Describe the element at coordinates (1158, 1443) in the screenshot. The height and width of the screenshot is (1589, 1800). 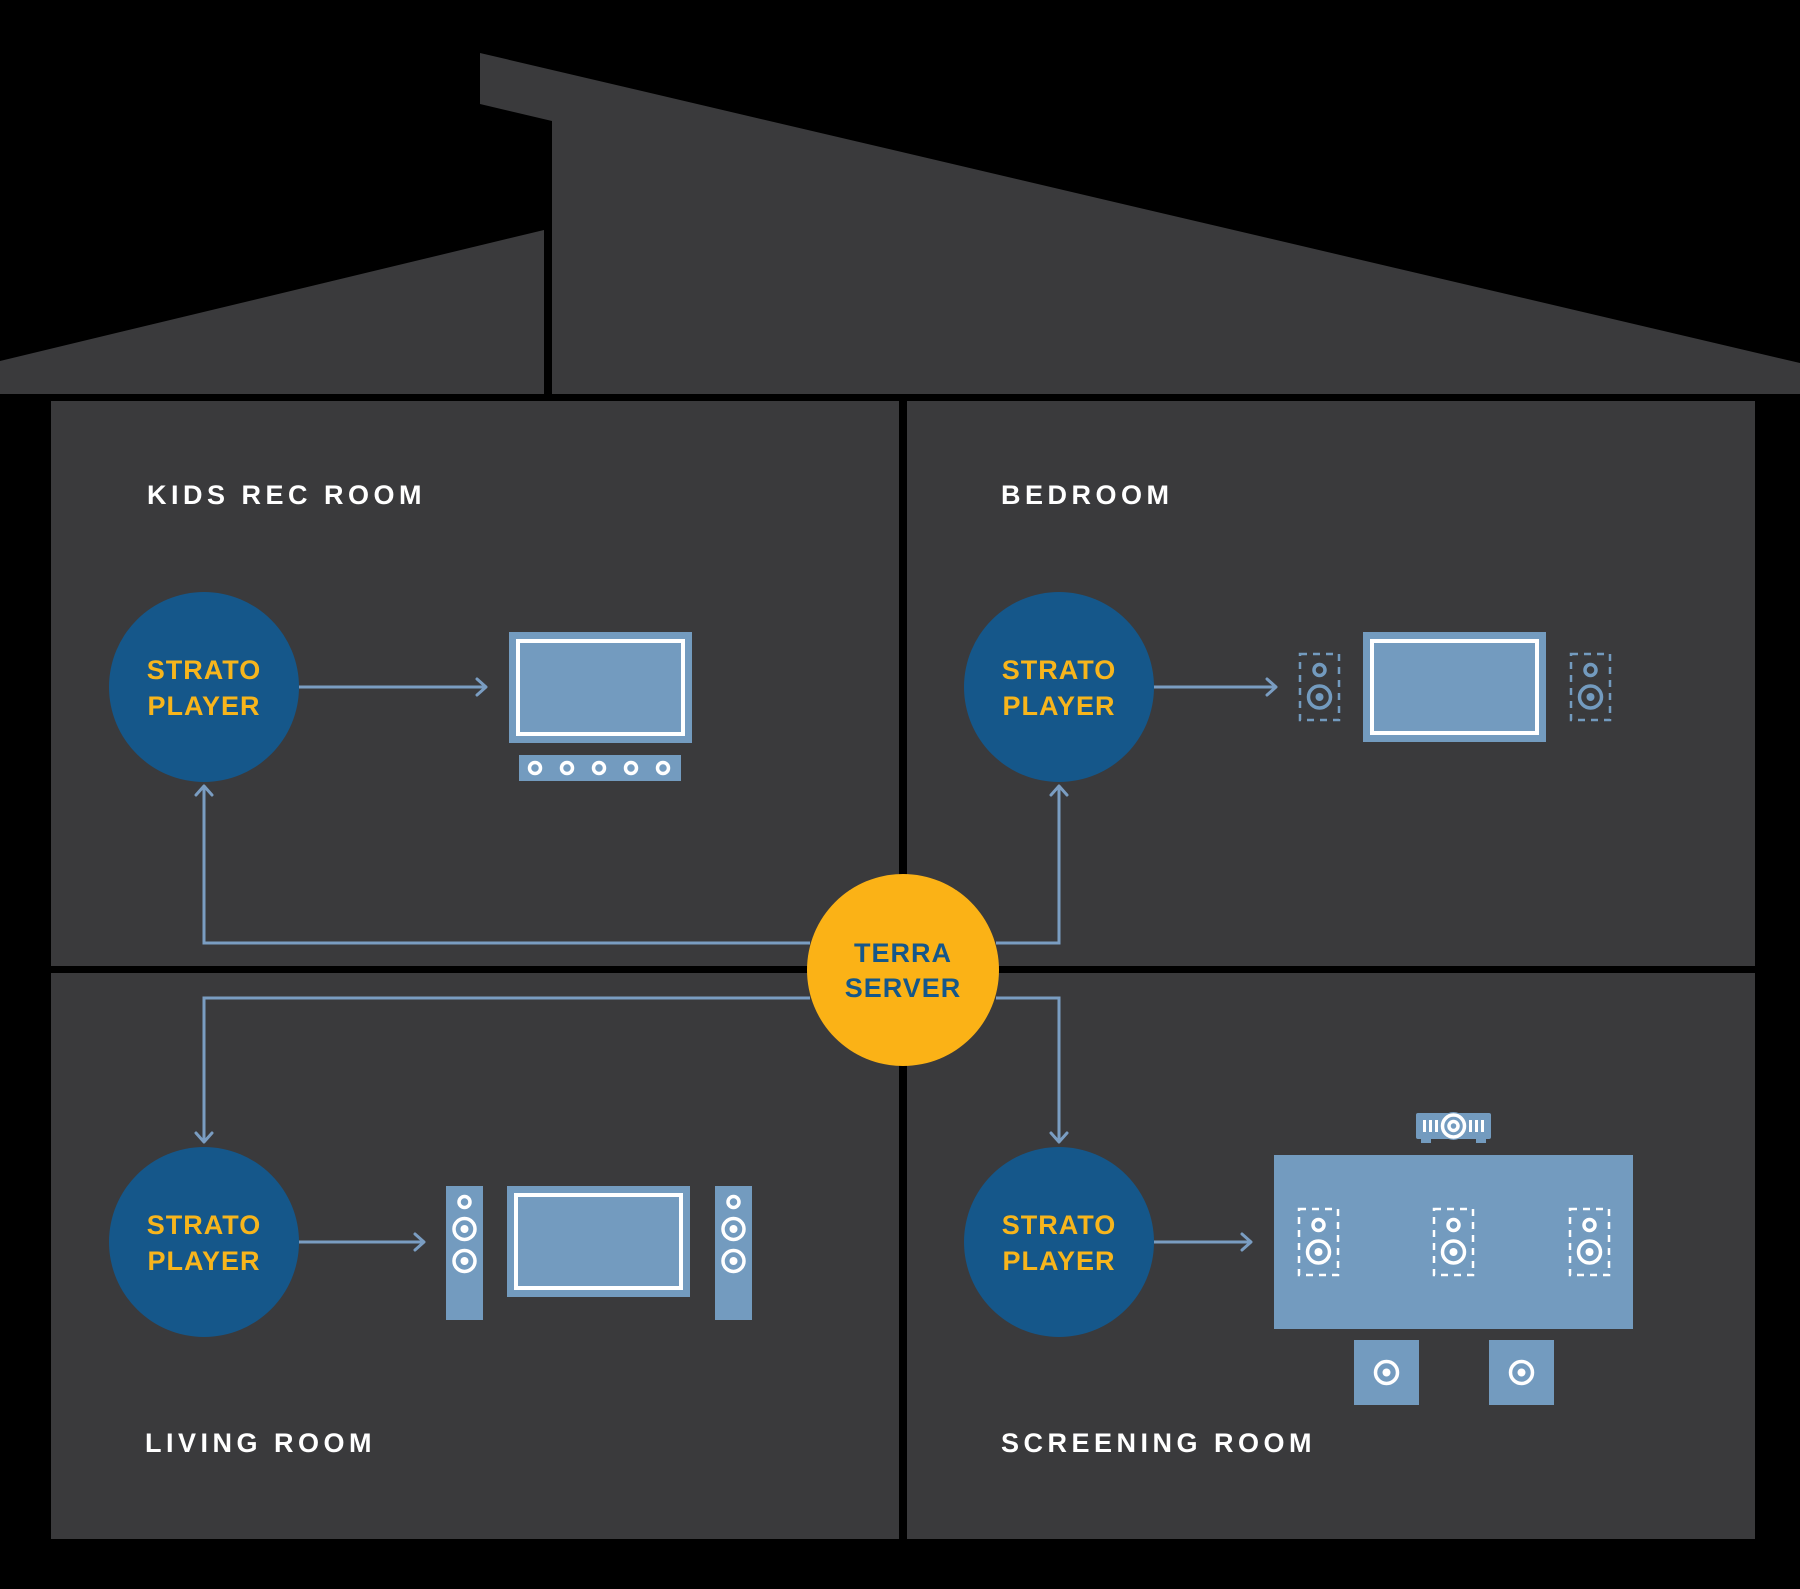
I see `room-label-screening-room: SCREENING ROOM` at that location.